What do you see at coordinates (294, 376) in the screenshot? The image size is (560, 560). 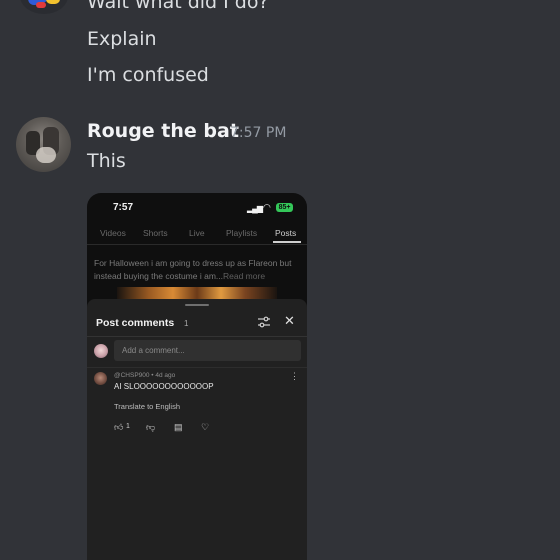 I see `more-options-icon: ⋮` at bounding box center [294, 376].